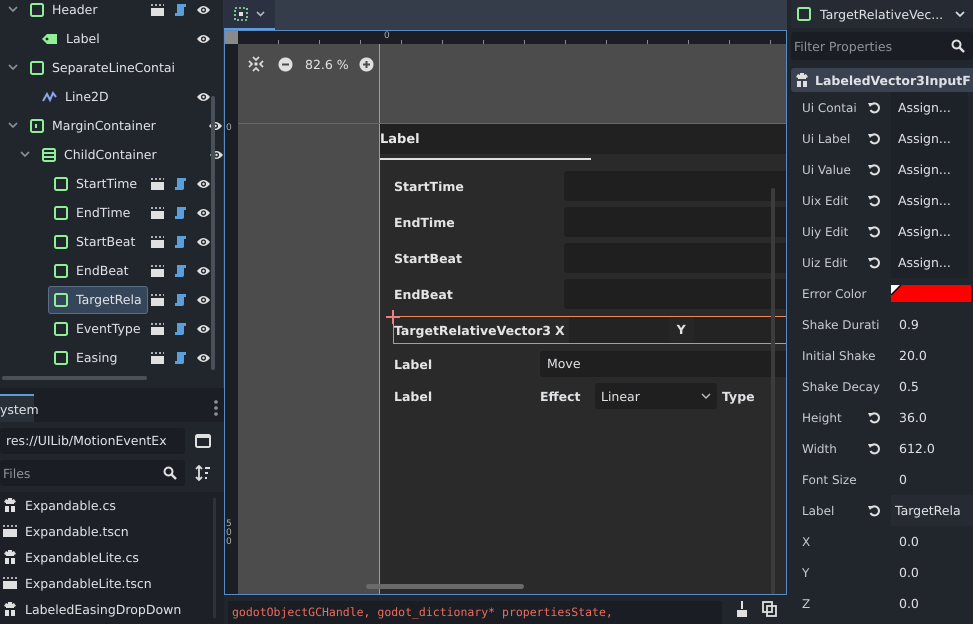 The image size is (973, 624). What do you see at coordinates (95, 242) in the screenshot?
I see `tree-item: StartBeat` at bounding box center [95, 242].